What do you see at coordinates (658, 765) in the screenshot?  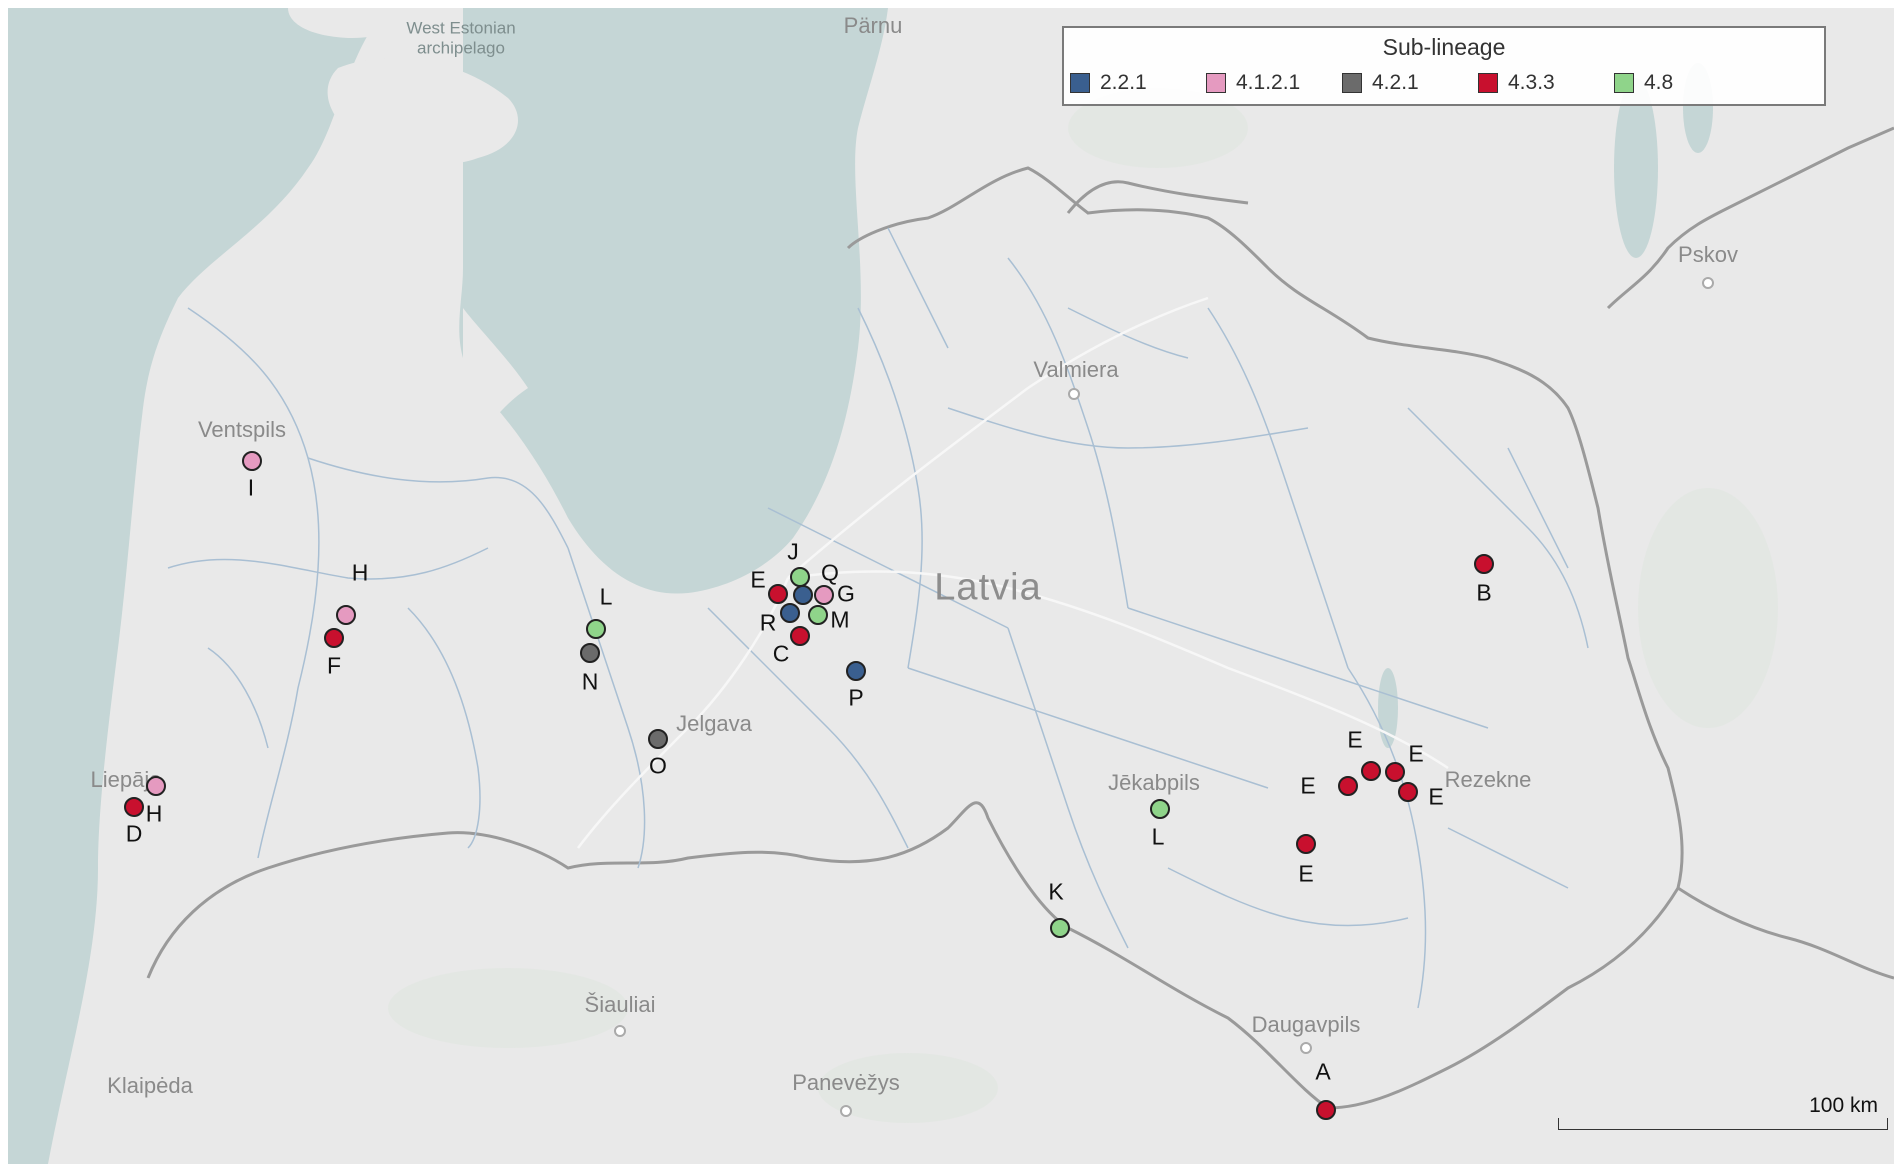 I see `sample-label: O` at bounding box center [658, 765].